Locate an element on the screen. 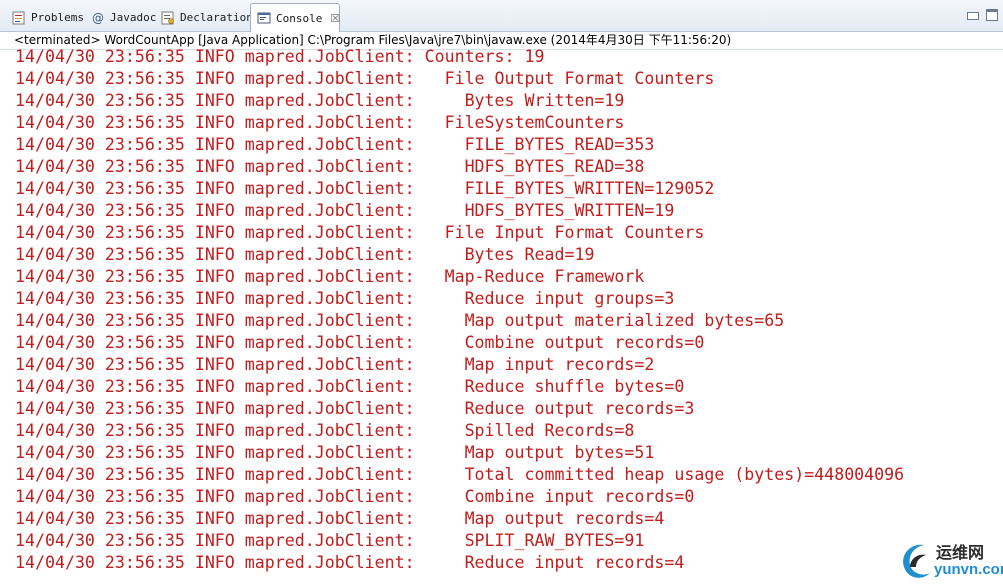  tab-console: Console ☒ is located at coordinates (295, 17).